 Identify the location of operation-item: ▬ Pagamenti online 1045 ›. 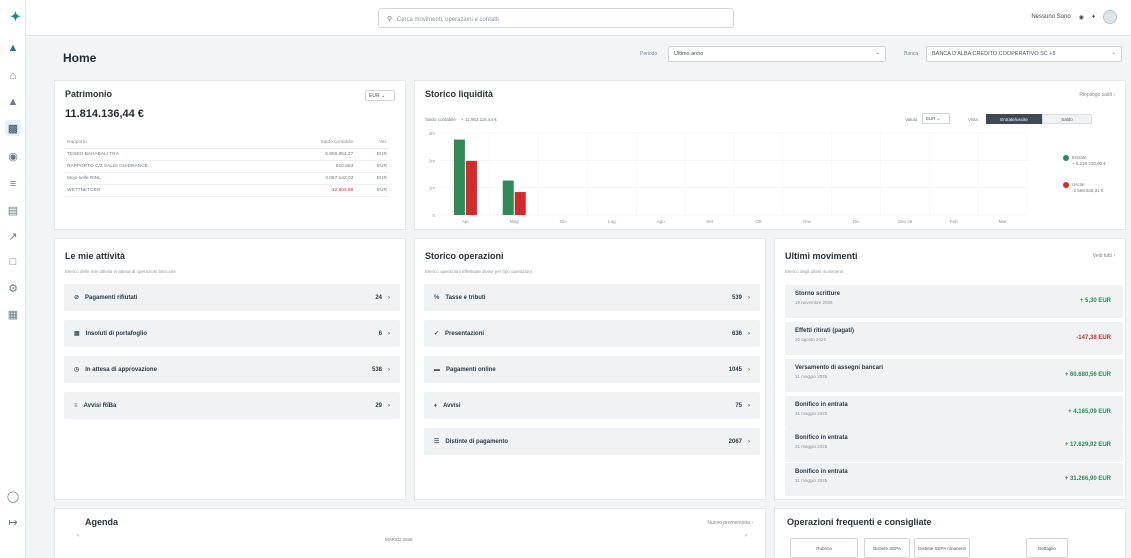
(592, 369).